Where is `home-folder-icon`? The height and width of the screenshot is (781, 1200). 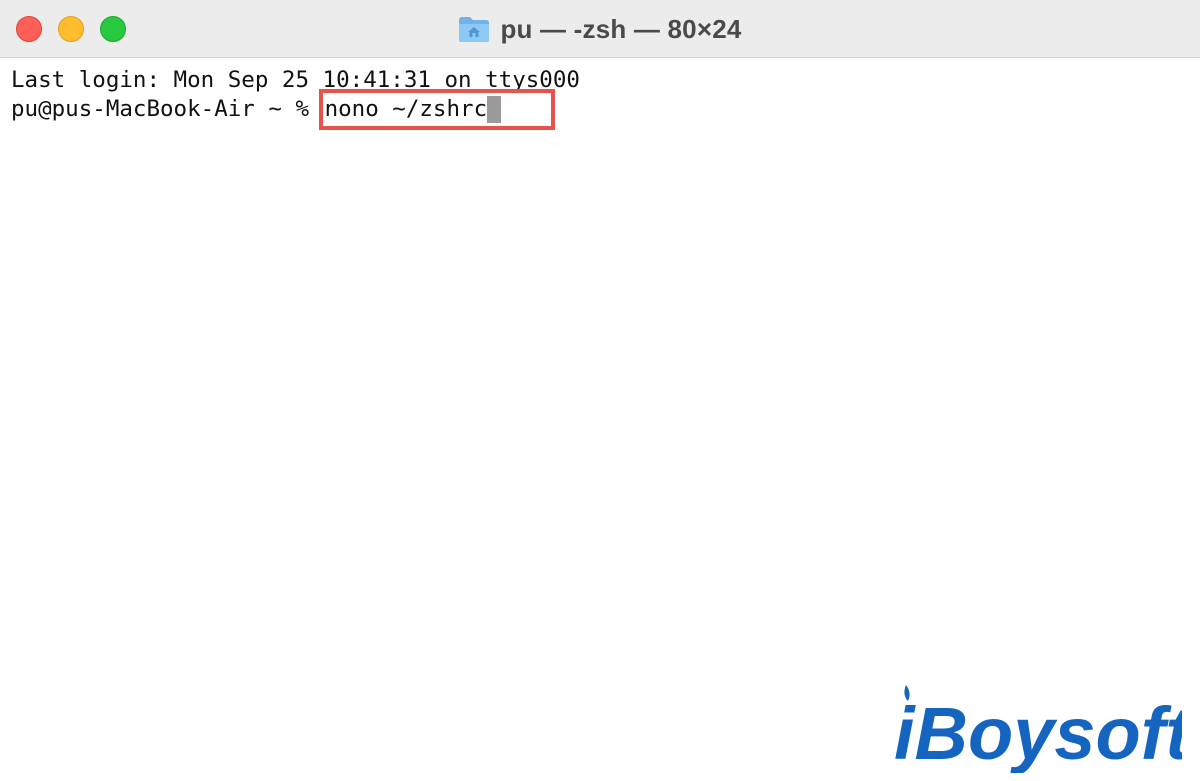
home-folder-icon is located at coordinates (474, 29).